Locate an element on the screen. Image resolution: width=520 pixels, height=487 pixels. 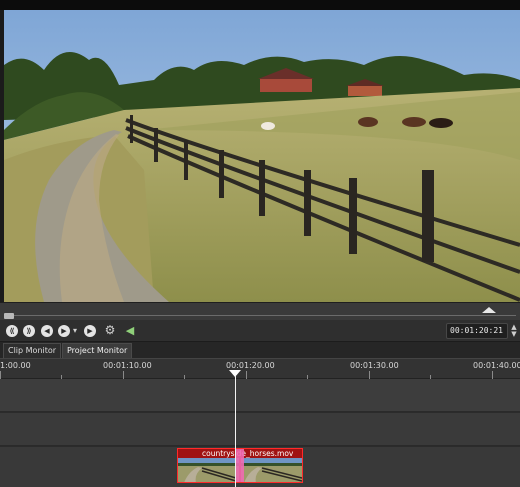
ruler-label: 00:01:10.00 is located at coordinates (127, 365).